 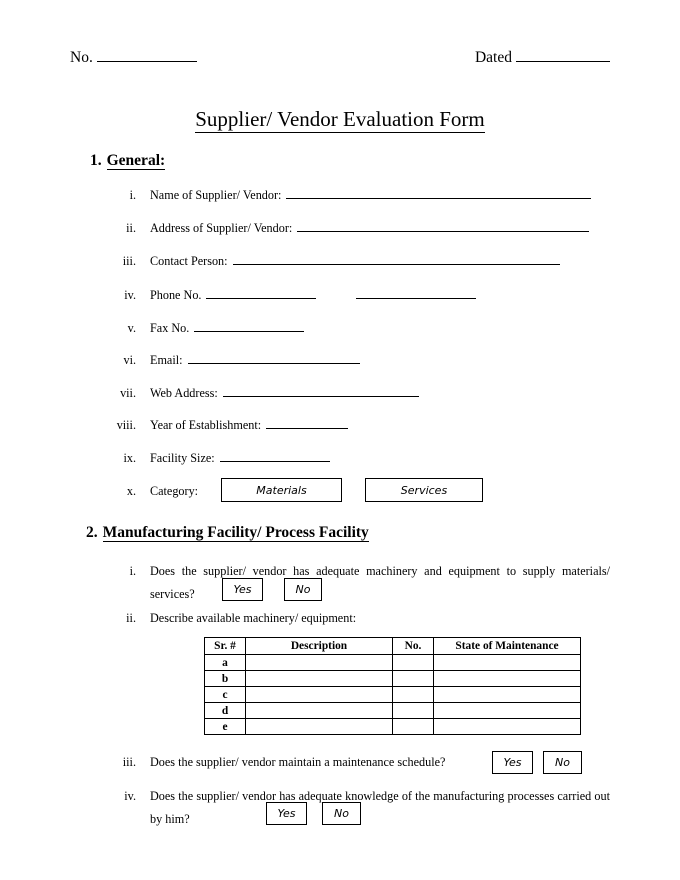 I want to click on row-sr: c, so click(x=225, y=694).